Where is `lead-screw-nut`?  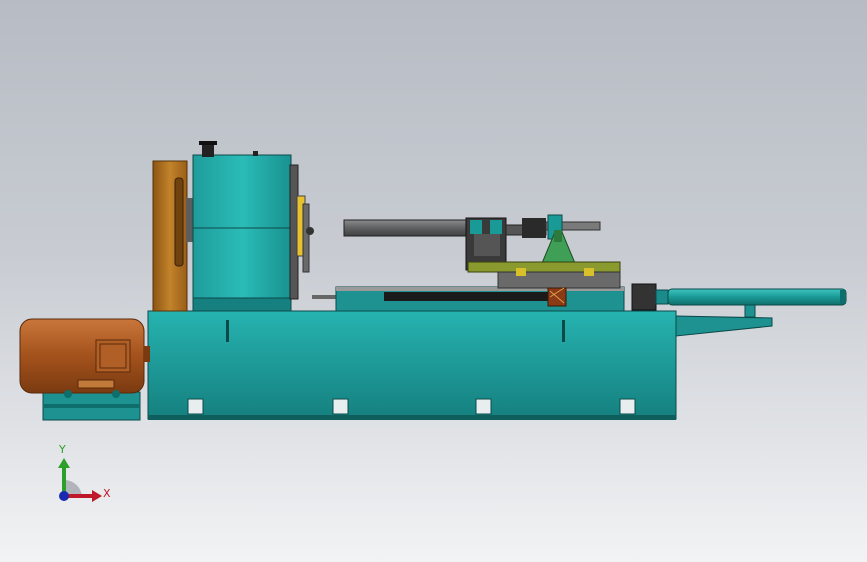
lead-screw-nut is located at coordinates (557, 297).